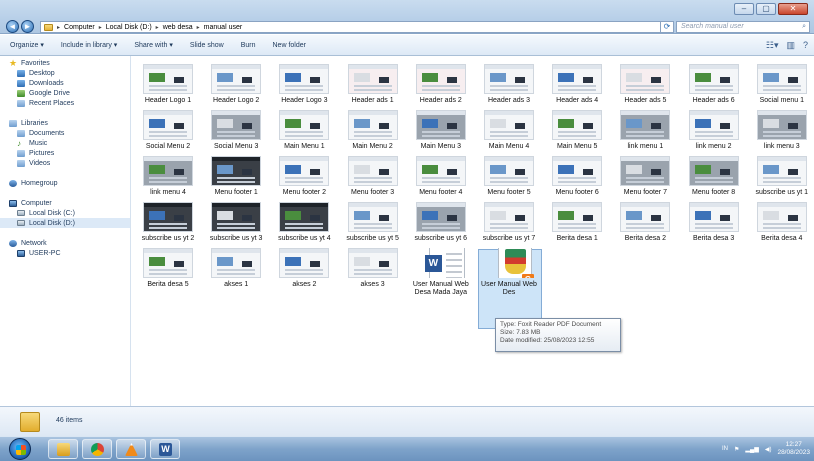 The width and height of the screenshot is (814, 461). Describe the element at coordinates (441, 225) in the screenshot. I see `file-item: subscribe us yt 6` at that location.